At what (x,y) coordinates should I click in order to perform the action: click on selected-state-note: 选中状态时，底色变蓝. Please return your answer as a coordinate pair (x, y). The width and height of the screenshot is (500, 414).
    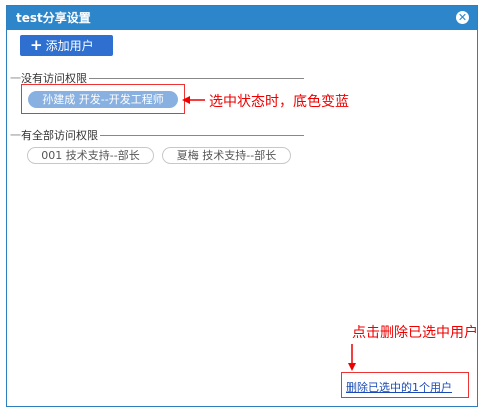
    Looking at the image, I should click on (279, 102).